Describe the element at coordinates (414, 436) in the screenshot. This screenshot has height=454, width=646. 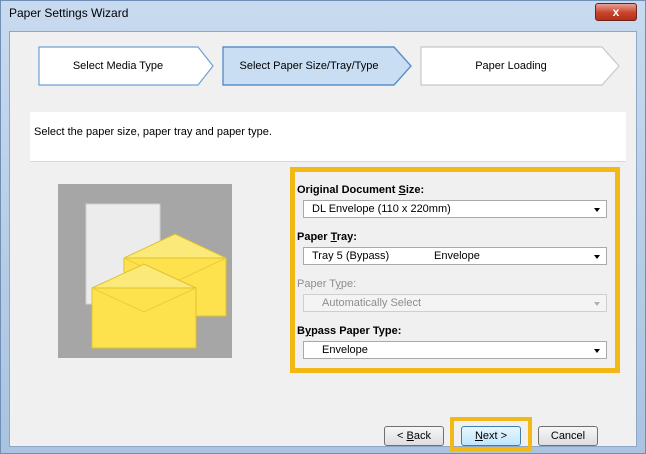
I see `back-button: < Back` at that location.